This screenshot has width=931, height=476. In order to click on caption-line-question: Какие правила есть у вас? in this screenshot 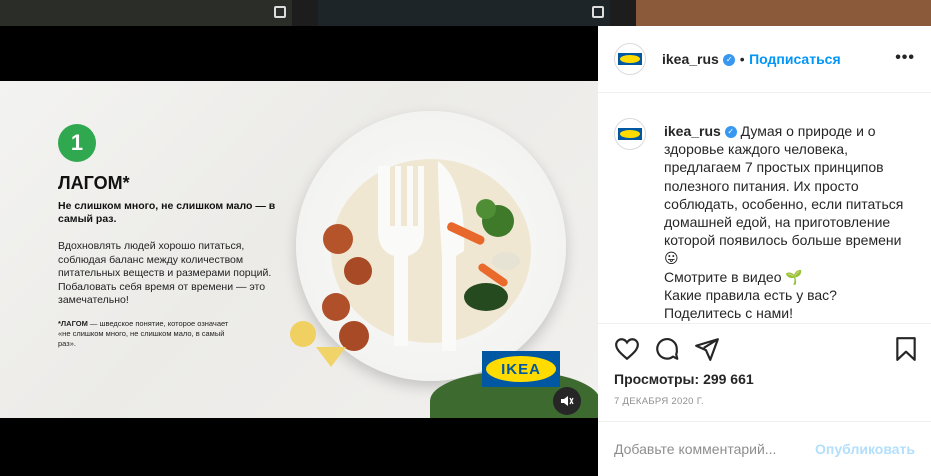, I will do `click(750, 294)`.